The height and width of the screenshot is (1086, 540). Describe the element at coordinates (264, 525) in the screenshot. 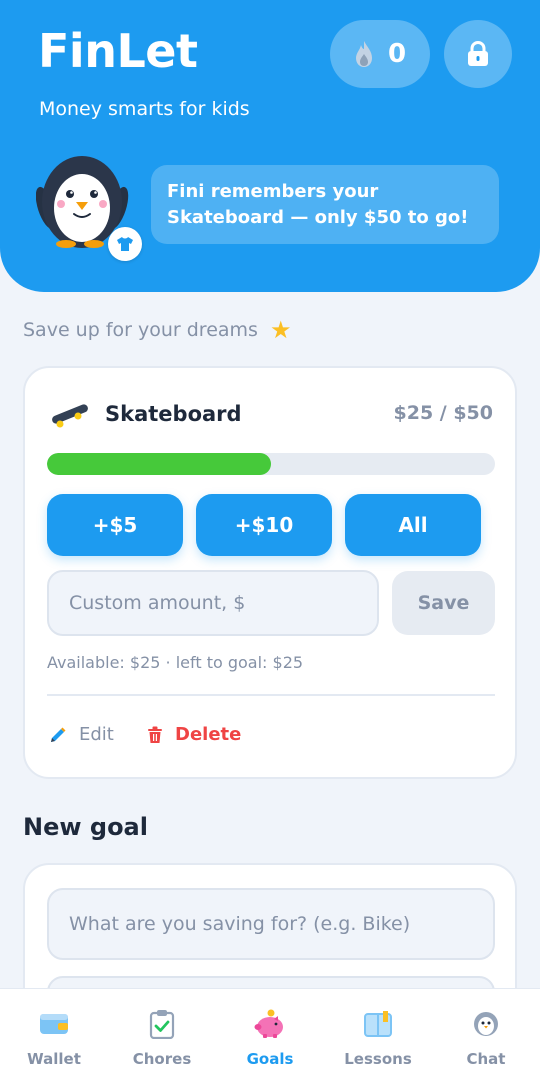

I see `add-10-button: +$10` at that location.